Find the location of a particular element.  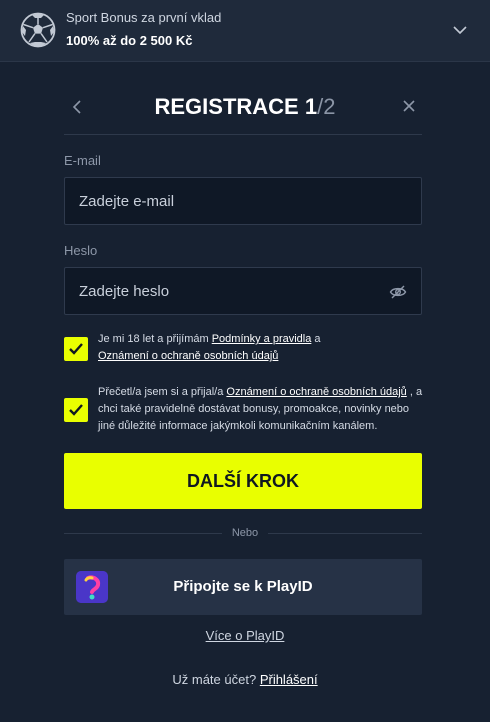

playid-more-link: Více o PlayID is located at coordinates (245, 635).